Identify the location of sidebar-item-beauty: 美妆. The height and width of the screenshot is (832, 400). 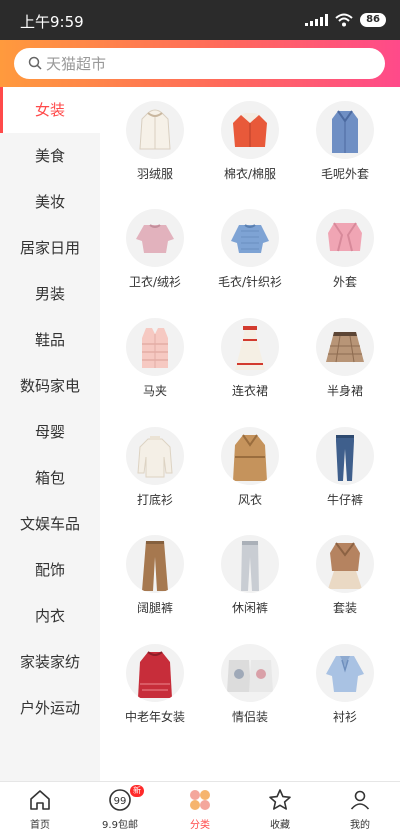
(50, 202).